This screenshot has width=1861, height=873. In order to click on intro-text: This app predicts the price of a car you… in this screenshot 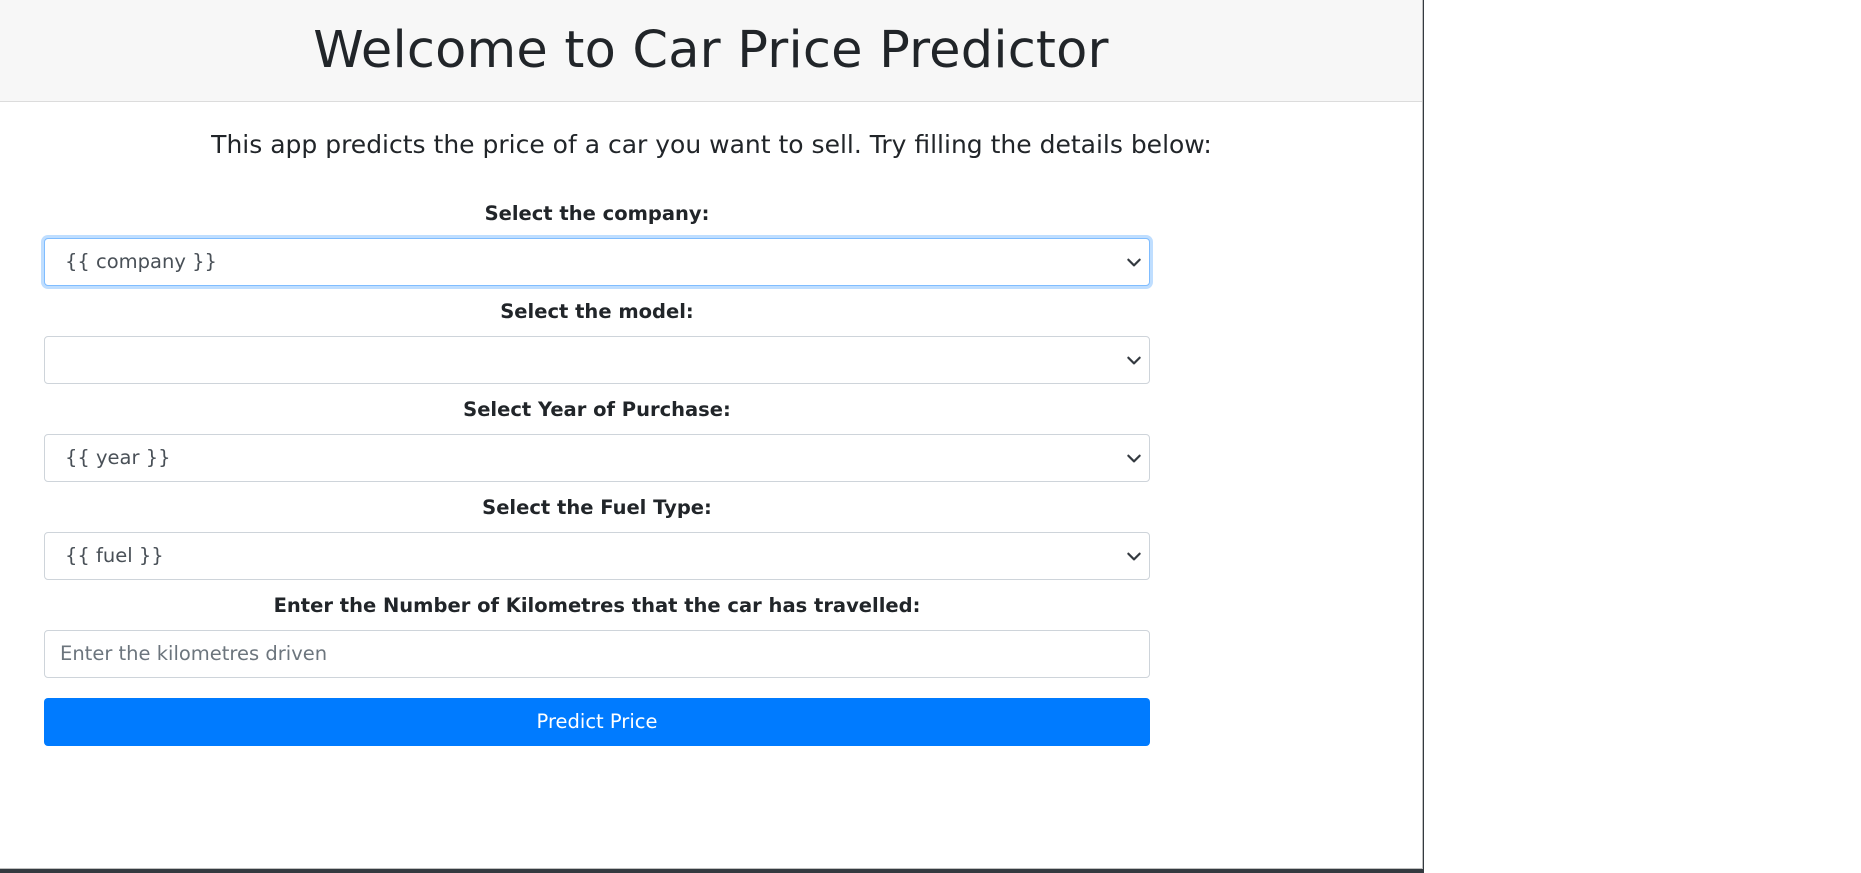, I will do `click(711, 144)`.